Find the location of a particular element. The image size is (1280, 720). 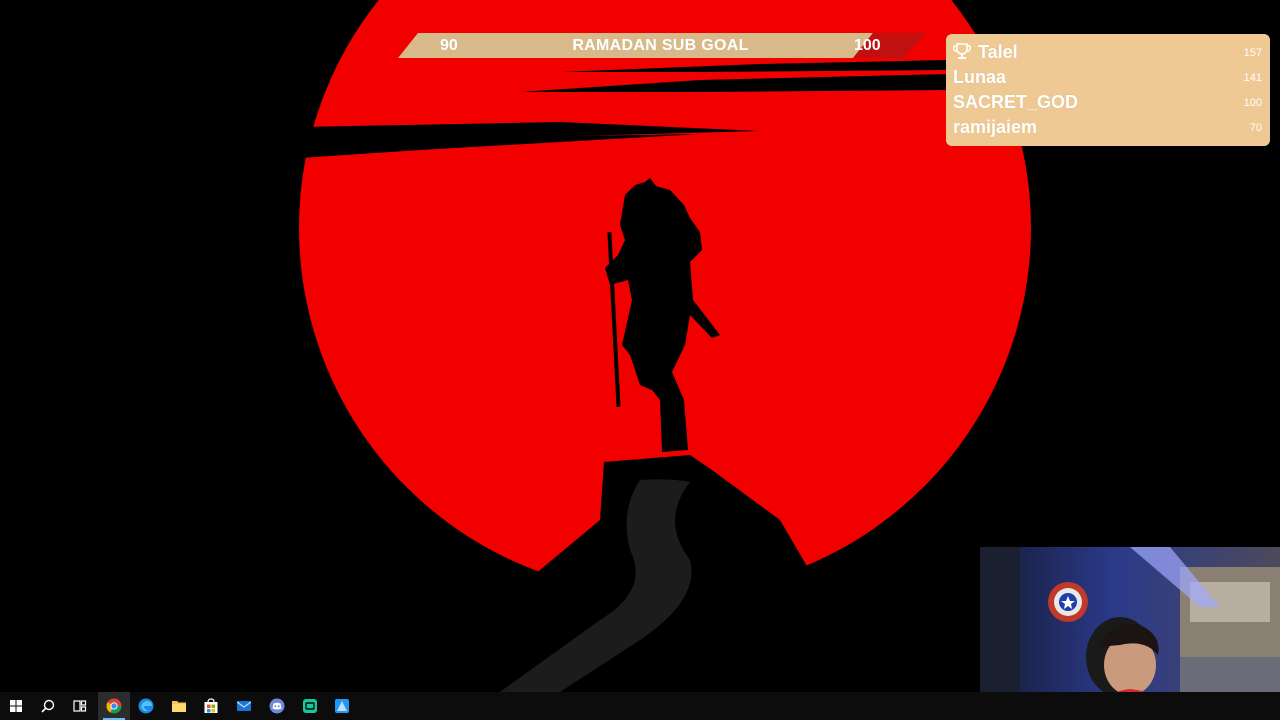

leaderboard-score: 70 is located at coordinates (1255, 128).